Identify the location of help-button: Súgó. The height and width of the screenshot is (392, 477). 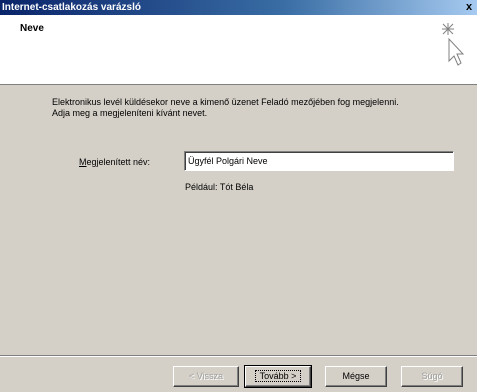
(432, 376).